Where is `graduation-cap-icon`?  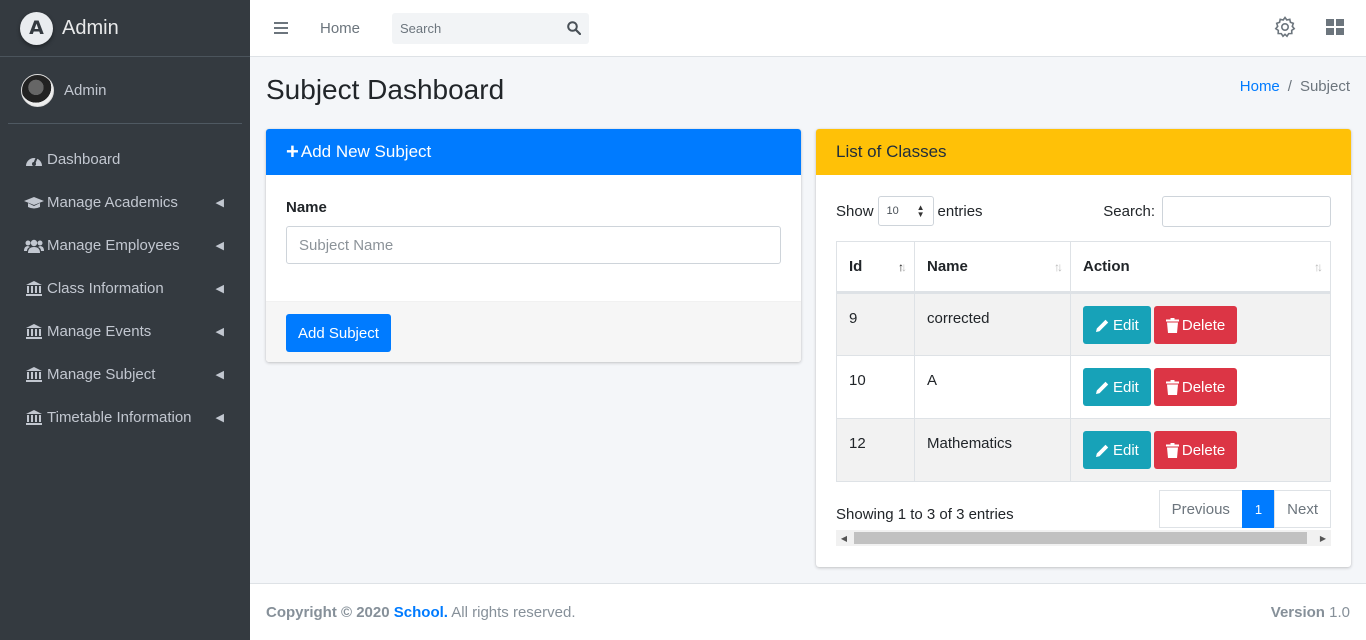
graduation-cap-icon is located at coordinates (34, 203).